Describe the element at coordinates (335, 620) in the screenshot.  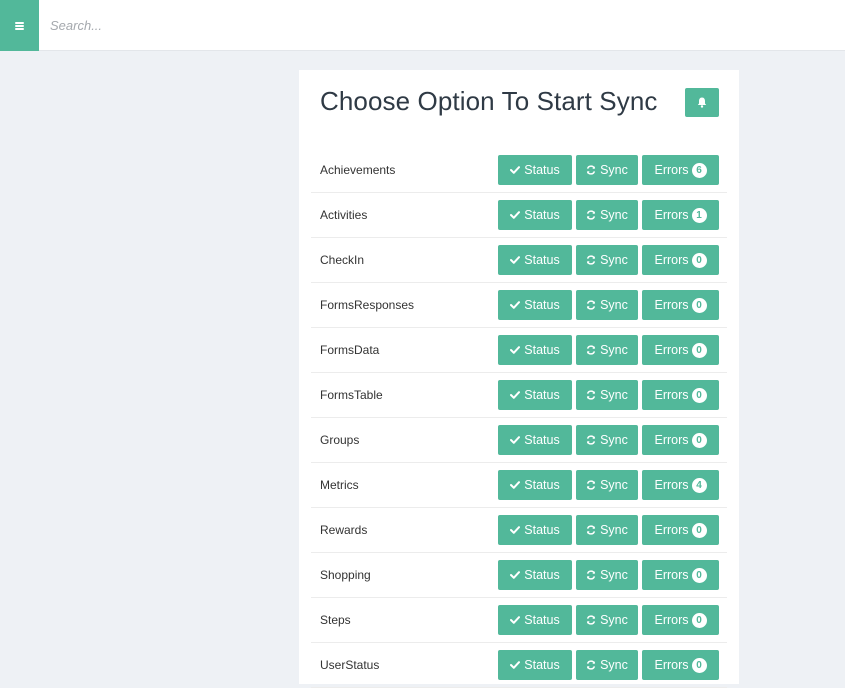
I see `row-label: Steps` at that location.